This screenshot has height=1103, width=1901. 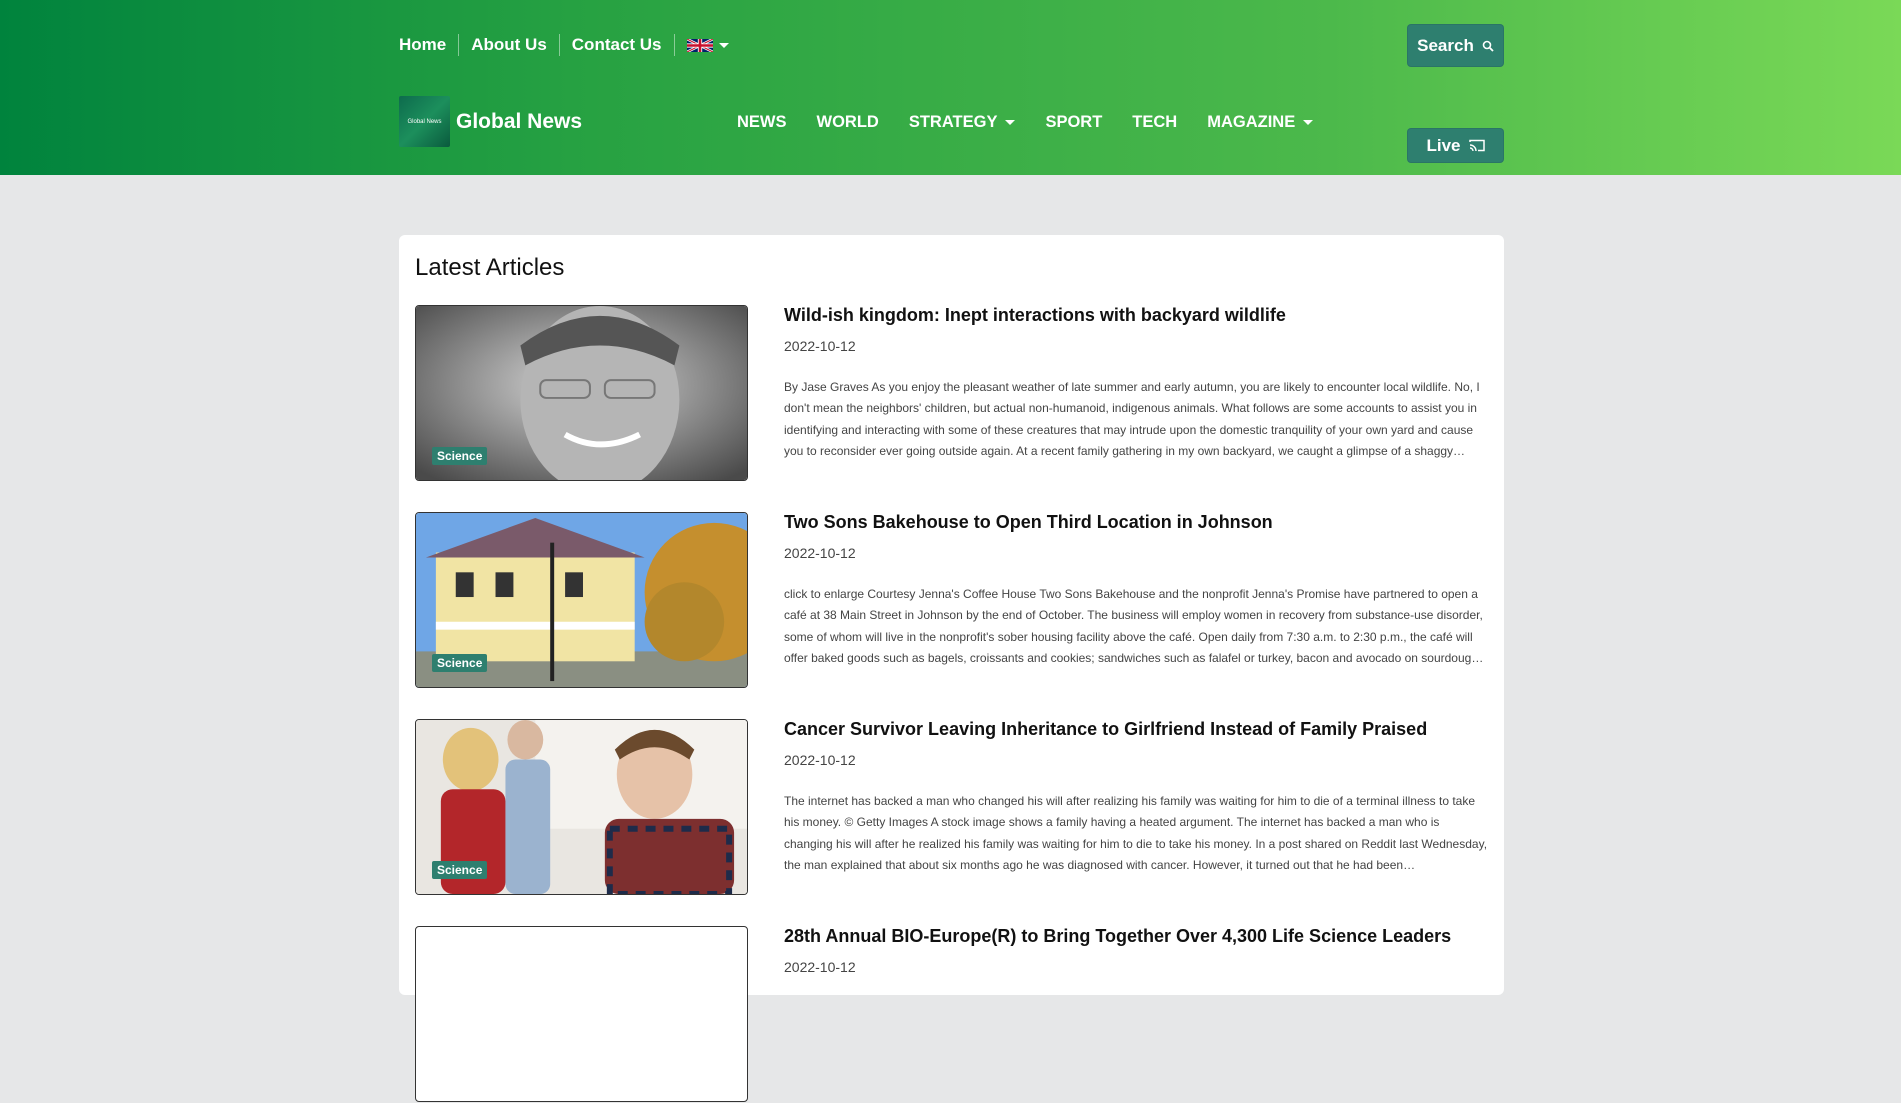 What do you see at coordinates (508, 45) in the screenshot?
I see `about-us-link: About Us` at bounding box center [508, 45].